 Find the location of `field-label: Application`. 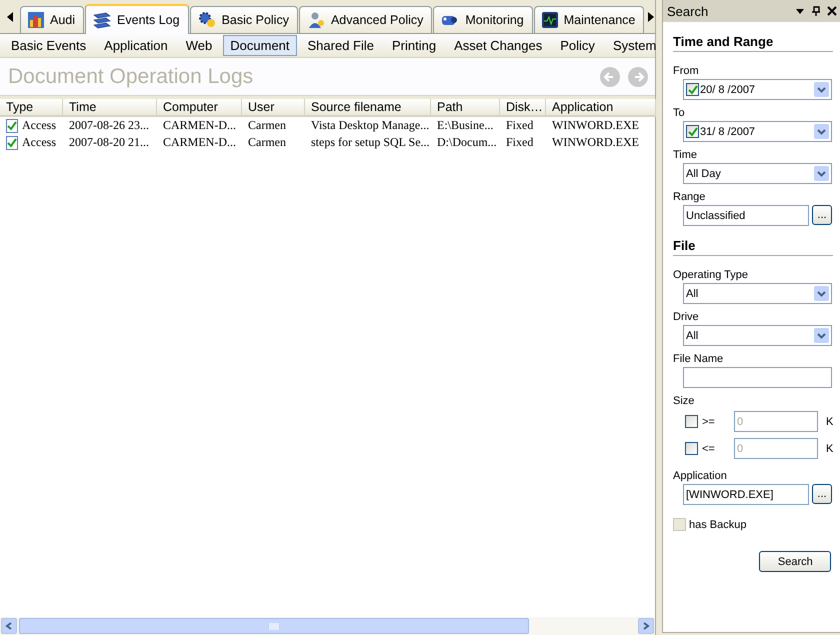

field-label: Application is located at coordinates (700, 476).